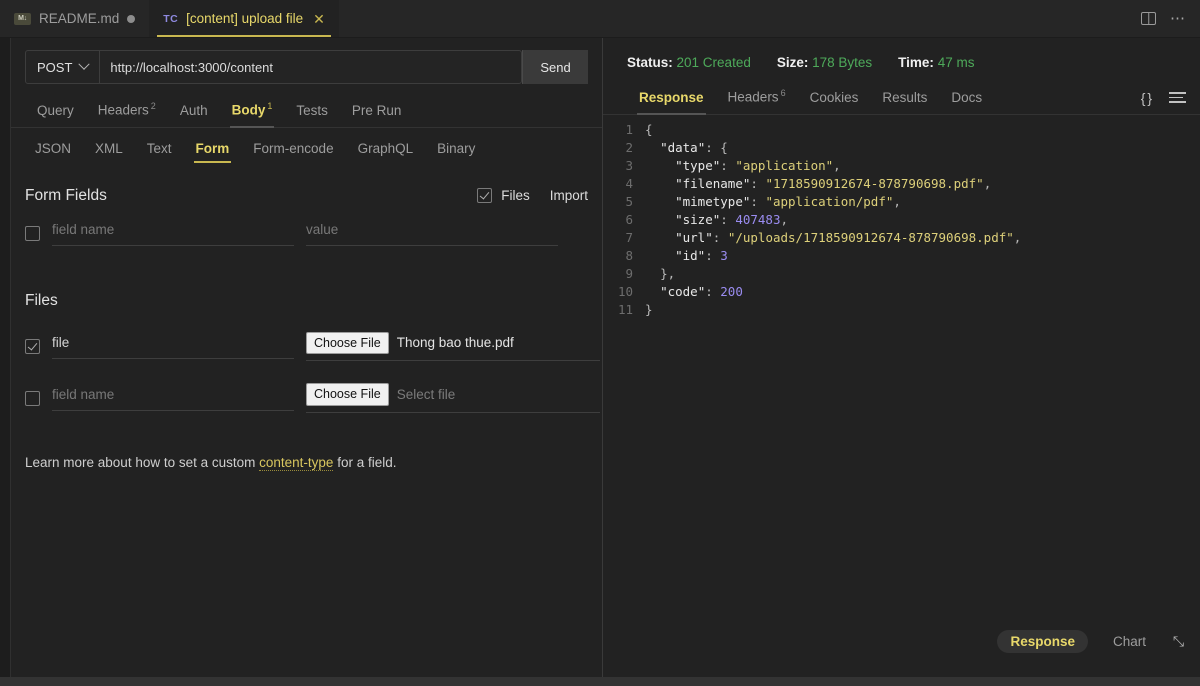 This screenshot has width=1200, height=686. What do you see at coordinates (1091, 641) in the screenshot?
I see `response-view-toggle: Response Chart ⤡` at bounding box center [1091, 641].